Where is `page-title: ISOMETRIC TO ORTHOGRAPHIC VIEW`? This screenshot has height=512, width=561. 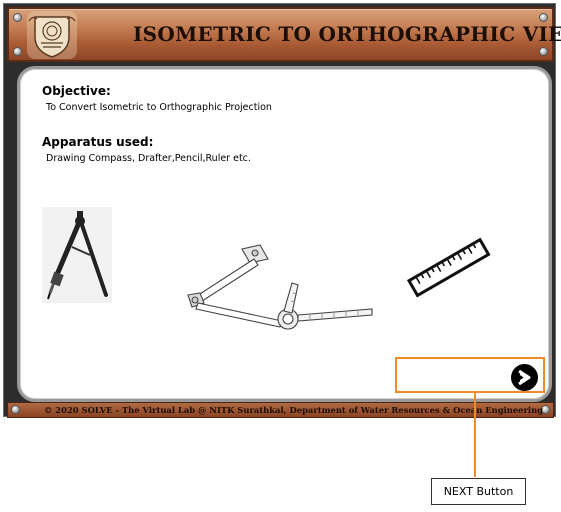 page-title: ISOMETRIC TO ORTHOGRAPHIC VIEW is located at coordinates (347, 34).